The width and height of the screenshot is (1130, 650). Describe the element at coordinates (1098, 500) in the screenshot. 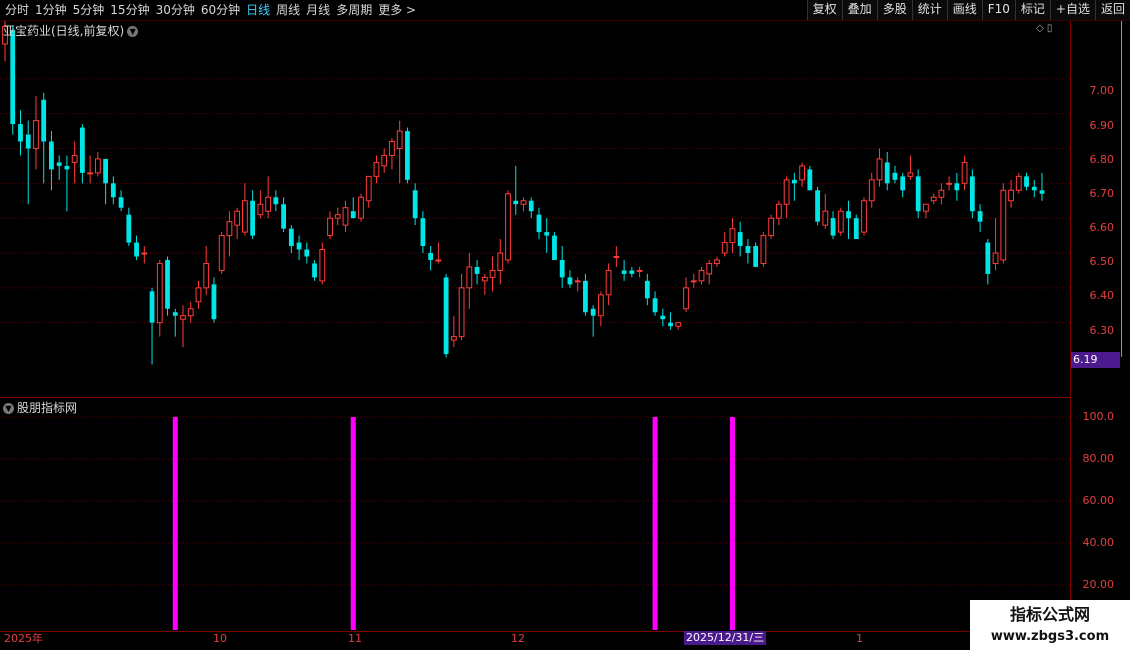

I see `ind-tick-label: 60.00` at that location.